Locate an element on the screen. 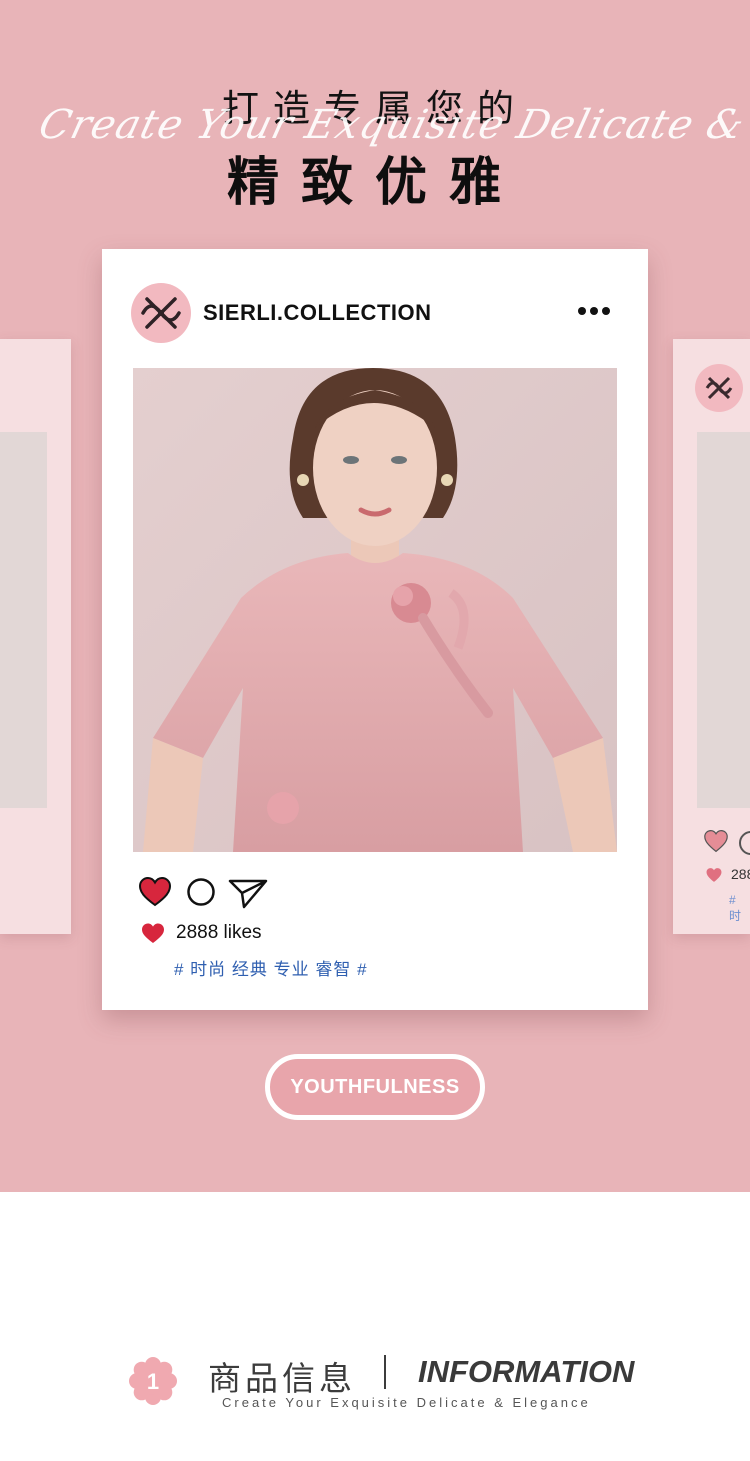 The image size is (750, 1461). headline-main: 精致优雅 is located at coordinates (374, 183).